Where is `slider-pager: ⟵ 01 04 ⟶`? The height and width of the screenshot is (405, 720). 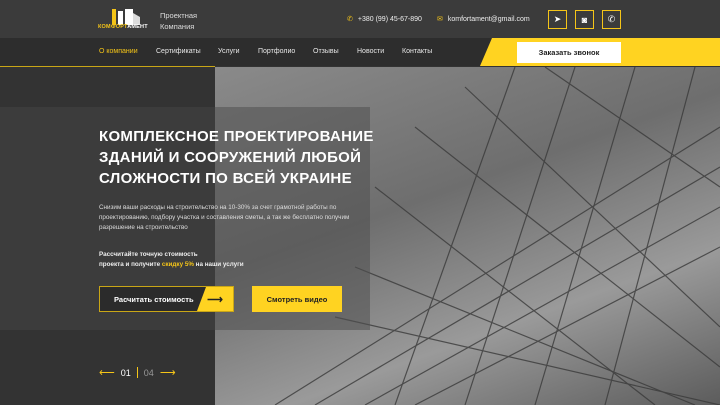 slider-pager: ⟵ 01 04 ⟶ is located at coordinates (137, 372).